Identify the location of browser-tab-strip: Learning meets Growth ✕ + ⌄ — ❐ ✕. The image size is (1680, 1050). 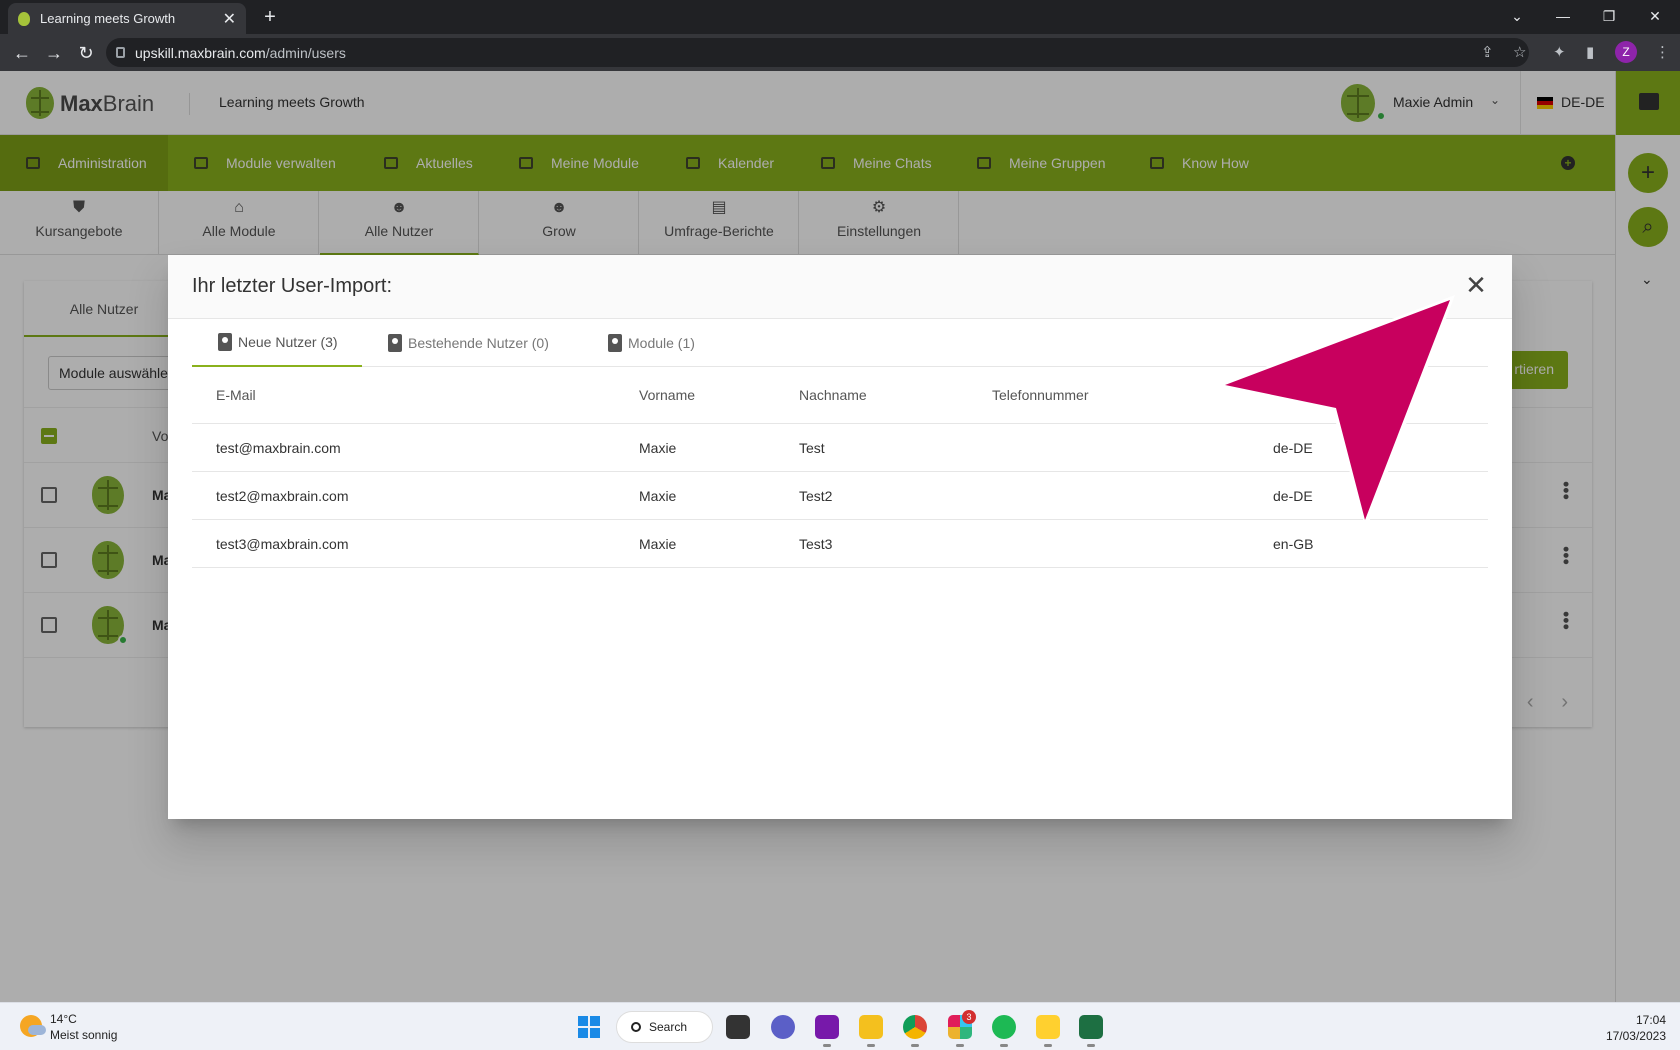
(840, 17).